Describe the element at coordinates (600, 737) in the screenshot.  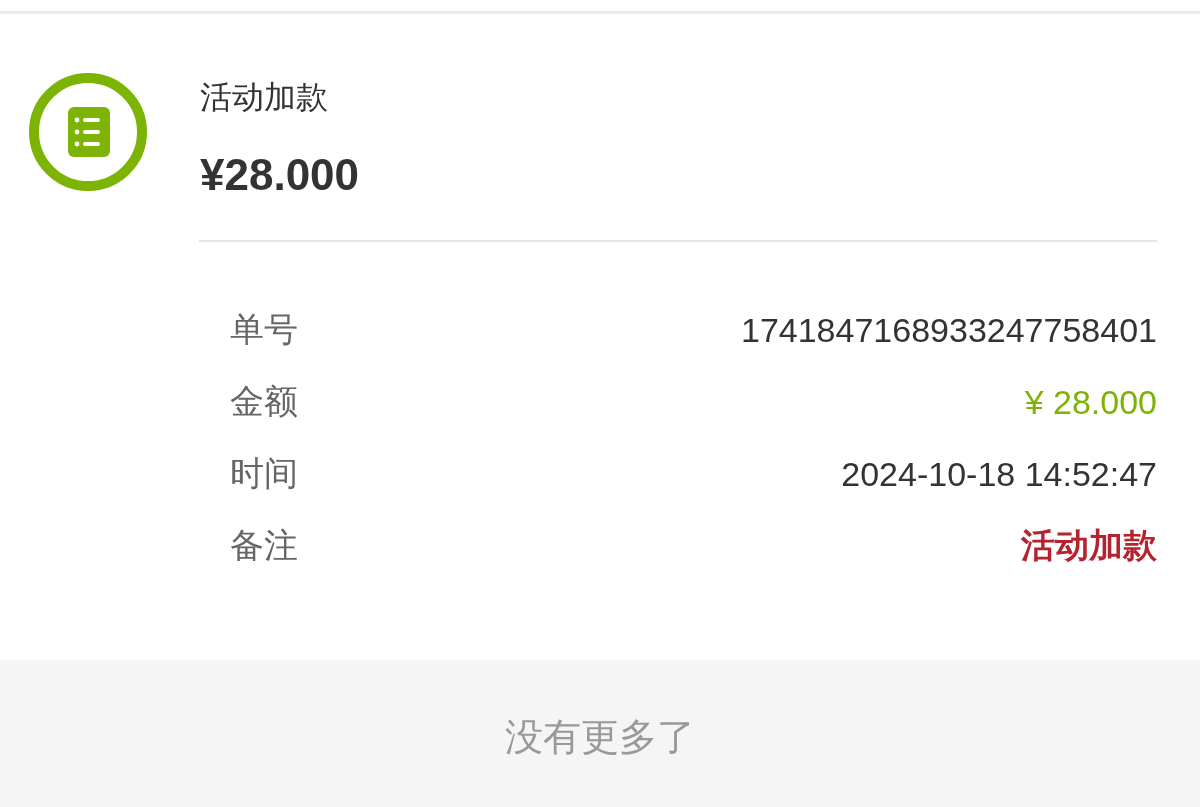
I see `no-more-text: 没有更多了` at that location.